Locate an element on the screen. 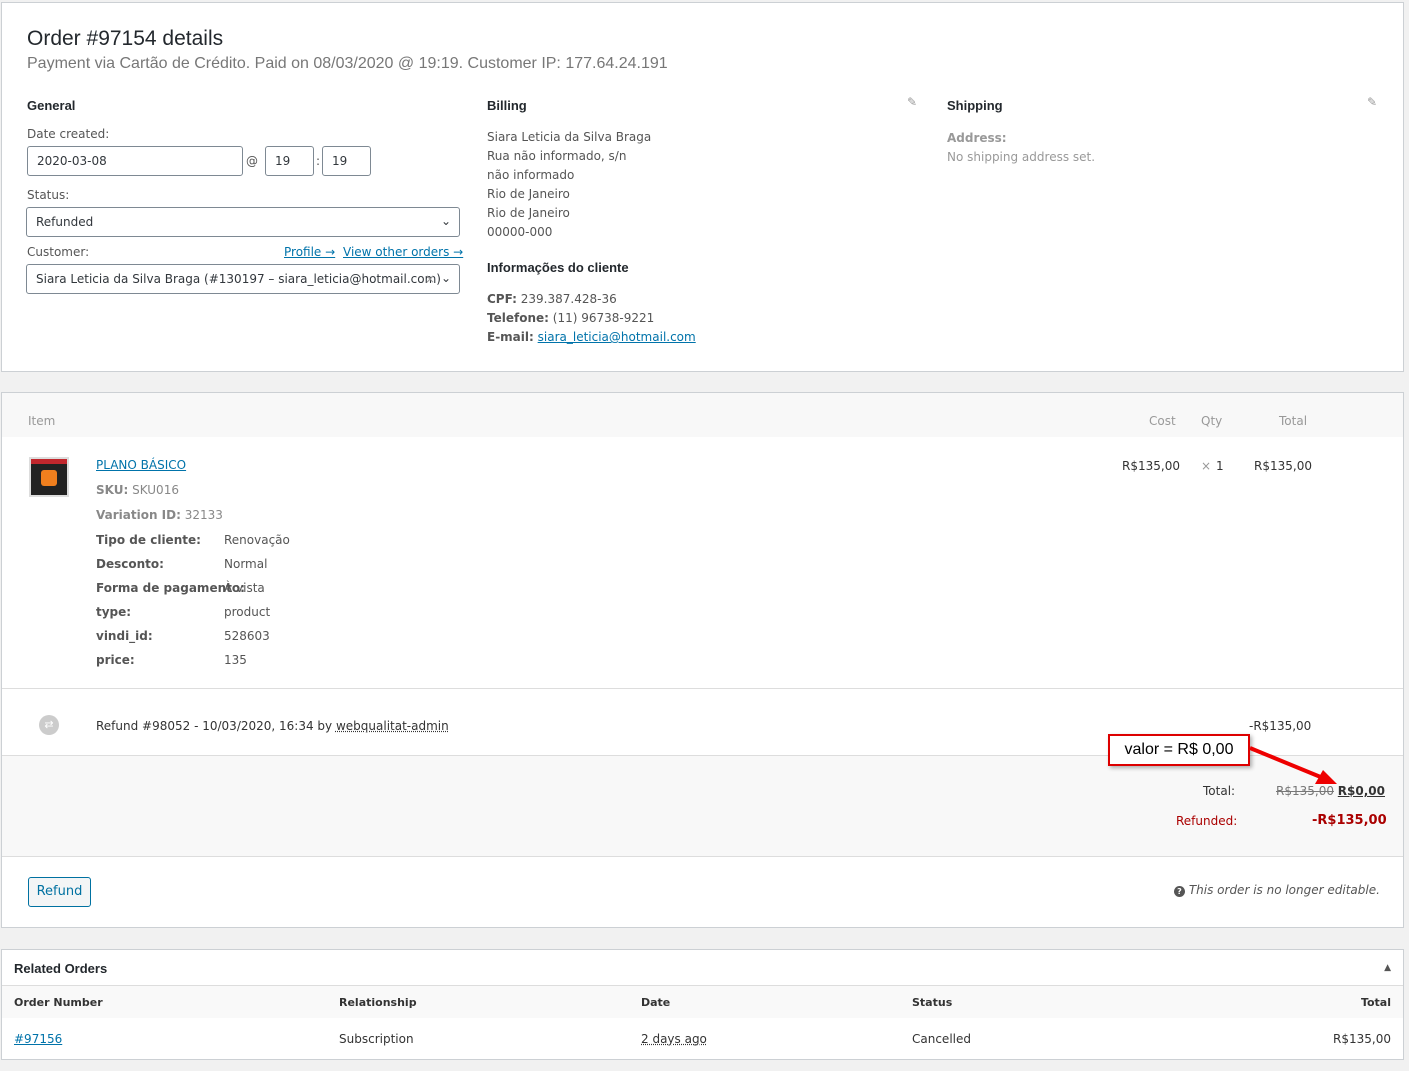 The height and width of the screenshot is (1071, 1409). shipping-address: No shipping address set. is located at coordinates (1021, 157).